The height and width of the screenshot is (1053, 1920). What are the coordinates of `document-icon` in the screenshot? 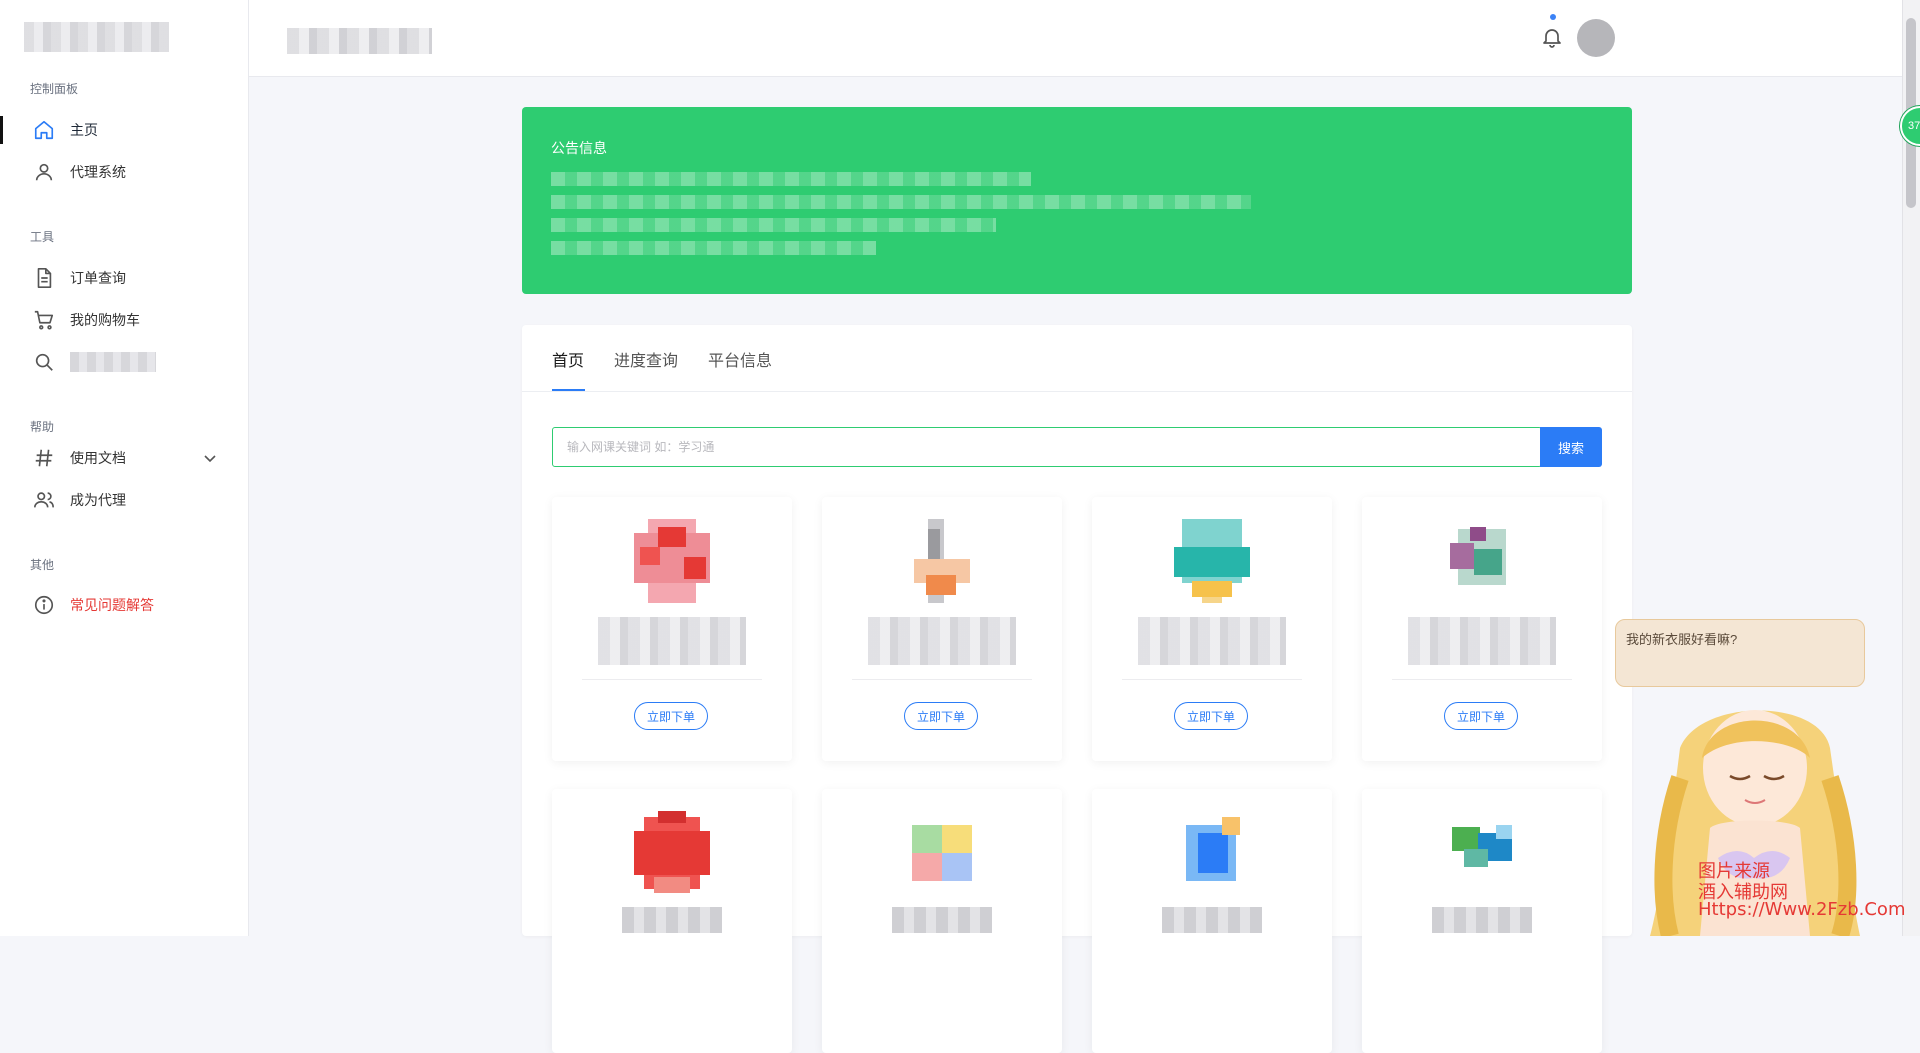 It's located at (44, 278).